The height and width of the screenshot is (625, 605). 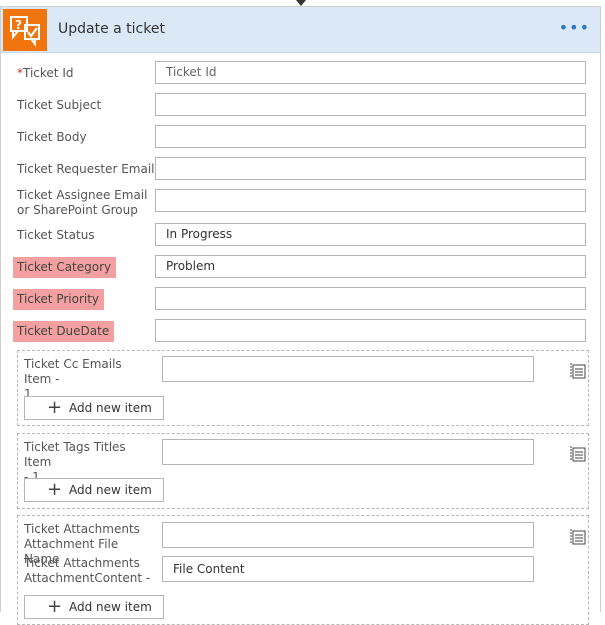 I want to click on tags-input, so click(x=348, y=452).